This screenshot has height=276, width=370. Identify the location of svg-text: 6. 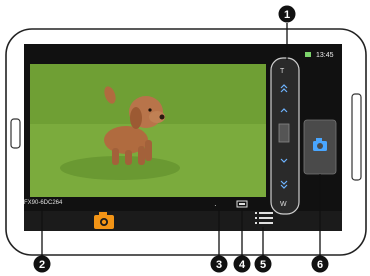
(320, 265).